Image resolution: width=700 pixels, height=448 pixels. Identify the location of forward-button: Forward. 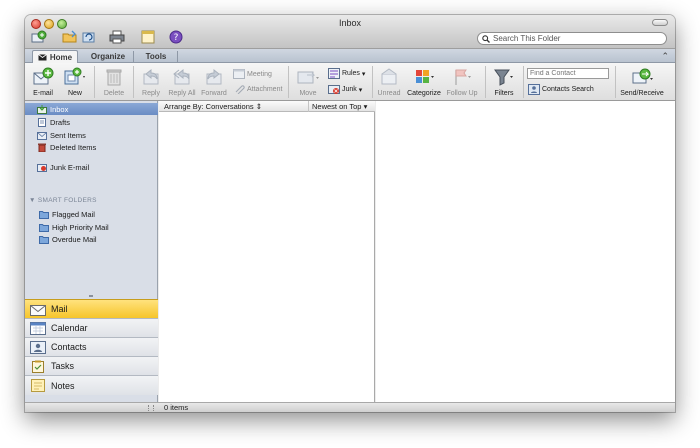
(214, 82).